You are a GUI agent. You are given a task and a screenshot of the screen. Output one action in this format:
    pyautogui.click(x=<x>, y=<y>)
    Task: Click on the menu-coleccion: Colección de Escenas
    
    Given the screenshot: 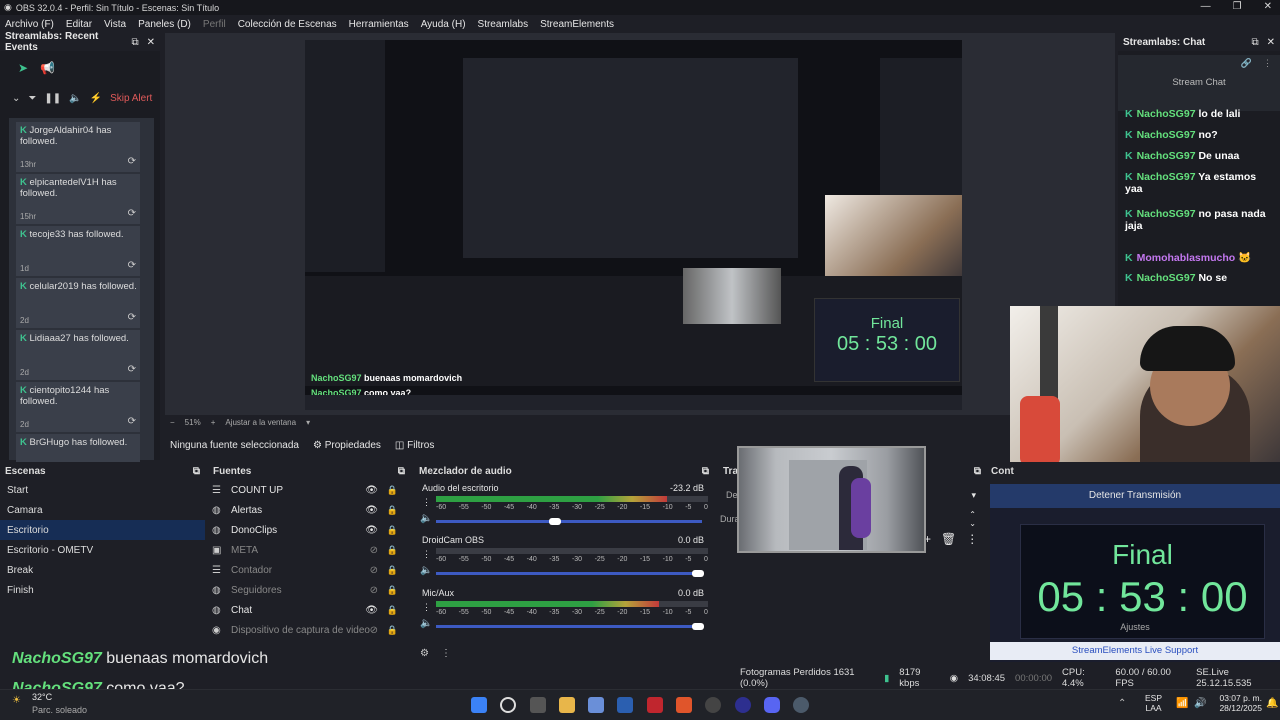 What is the action you would take?
    pyautogui.click(x=287, y=24)
    